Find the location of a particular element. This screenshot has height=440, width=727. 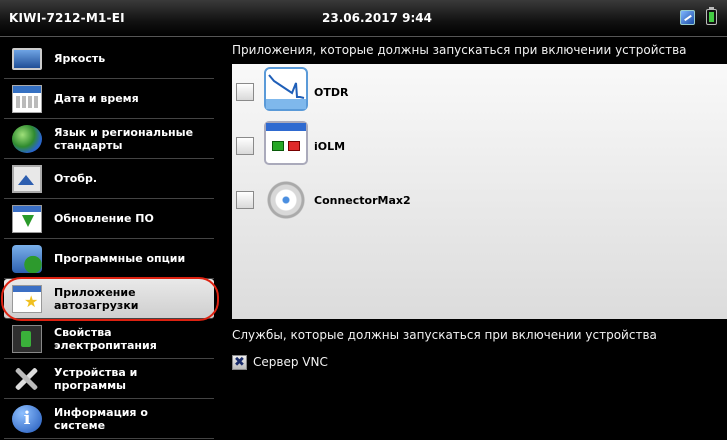

otdr-icon is located at coordinates (286, 89).